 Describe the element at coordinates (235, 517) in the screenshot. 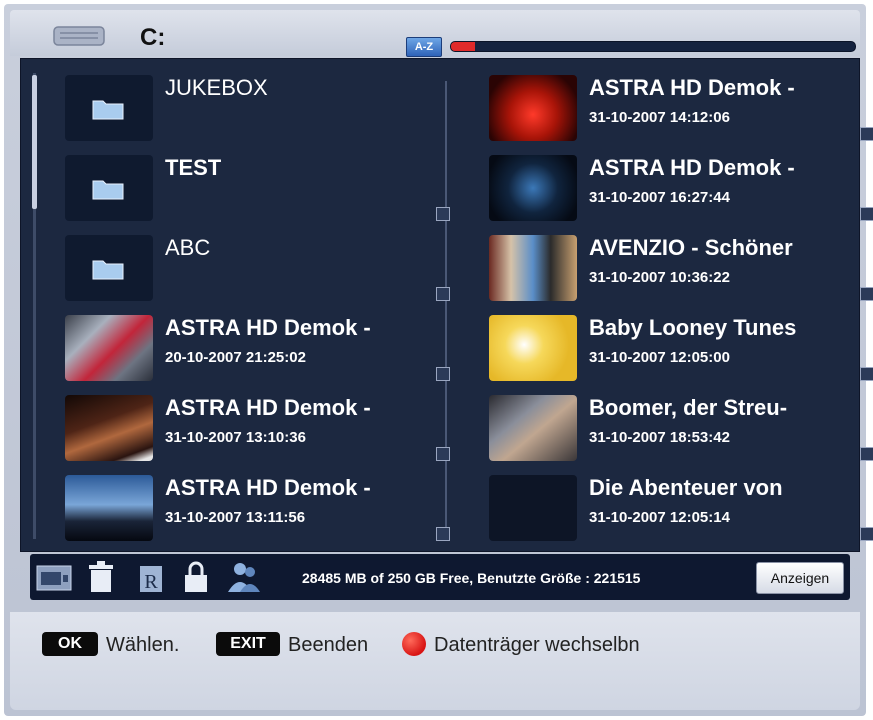

I see `item-date: 31-10-2007 13:11:56` at that location.